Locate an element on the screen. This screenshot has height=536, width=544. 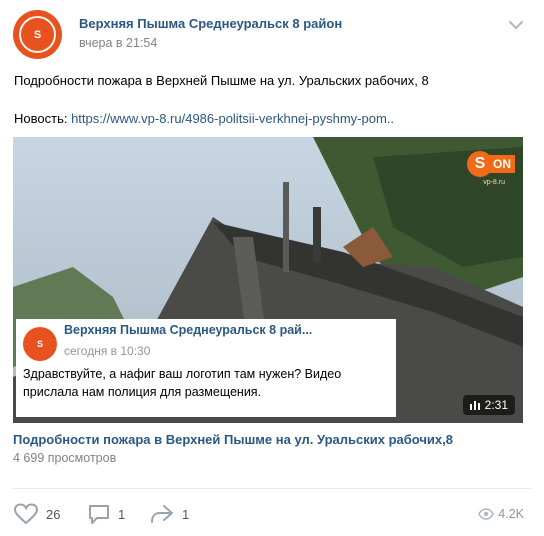
heart-icon is located at coordinates (26, 514).